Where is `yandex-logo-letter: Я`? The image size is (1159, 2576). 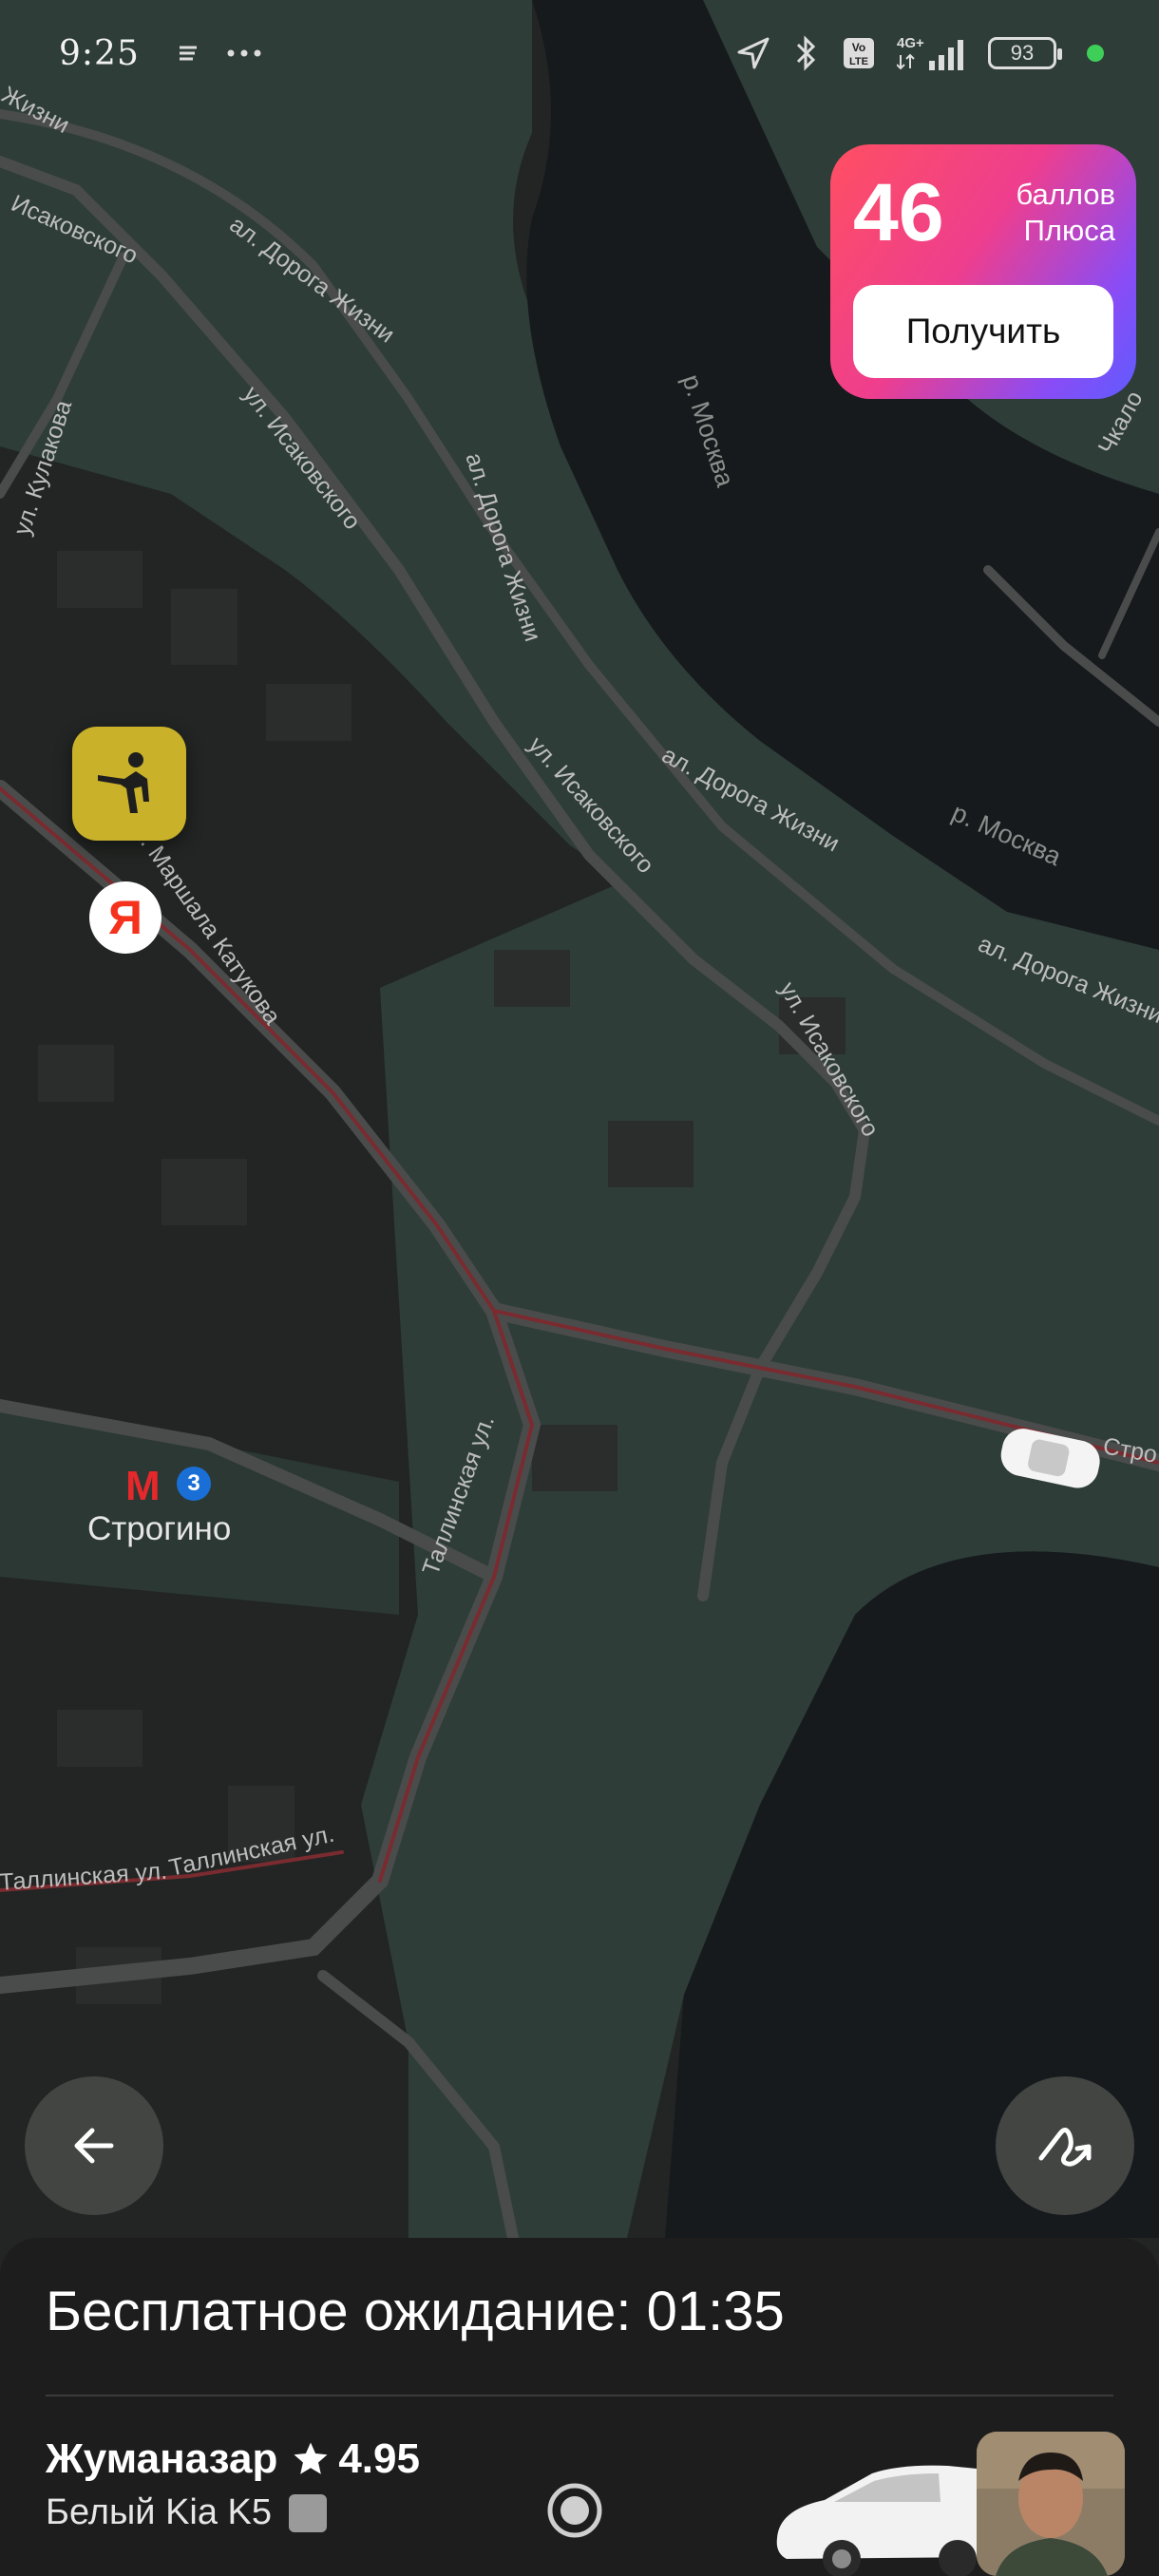 yandex-logo-letter: Я is located at coordinates (125, 917).